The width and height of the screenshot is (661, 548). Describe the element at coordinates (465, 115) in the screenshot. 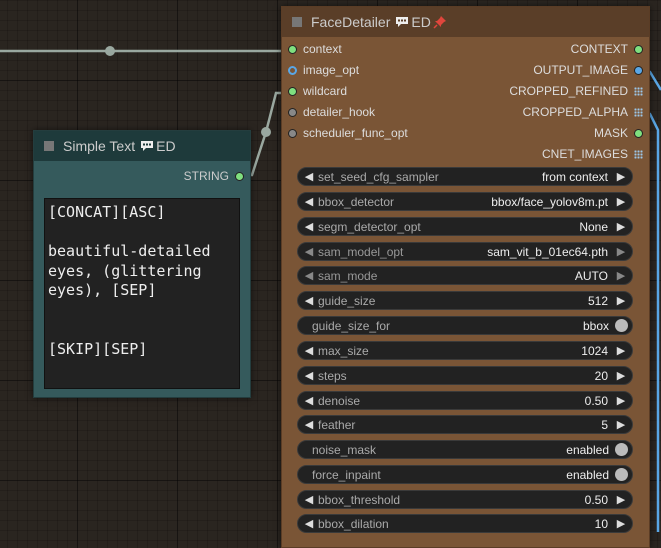

I see `io-row-4: detailer_hook CROPPED_ALPHA` at that location.